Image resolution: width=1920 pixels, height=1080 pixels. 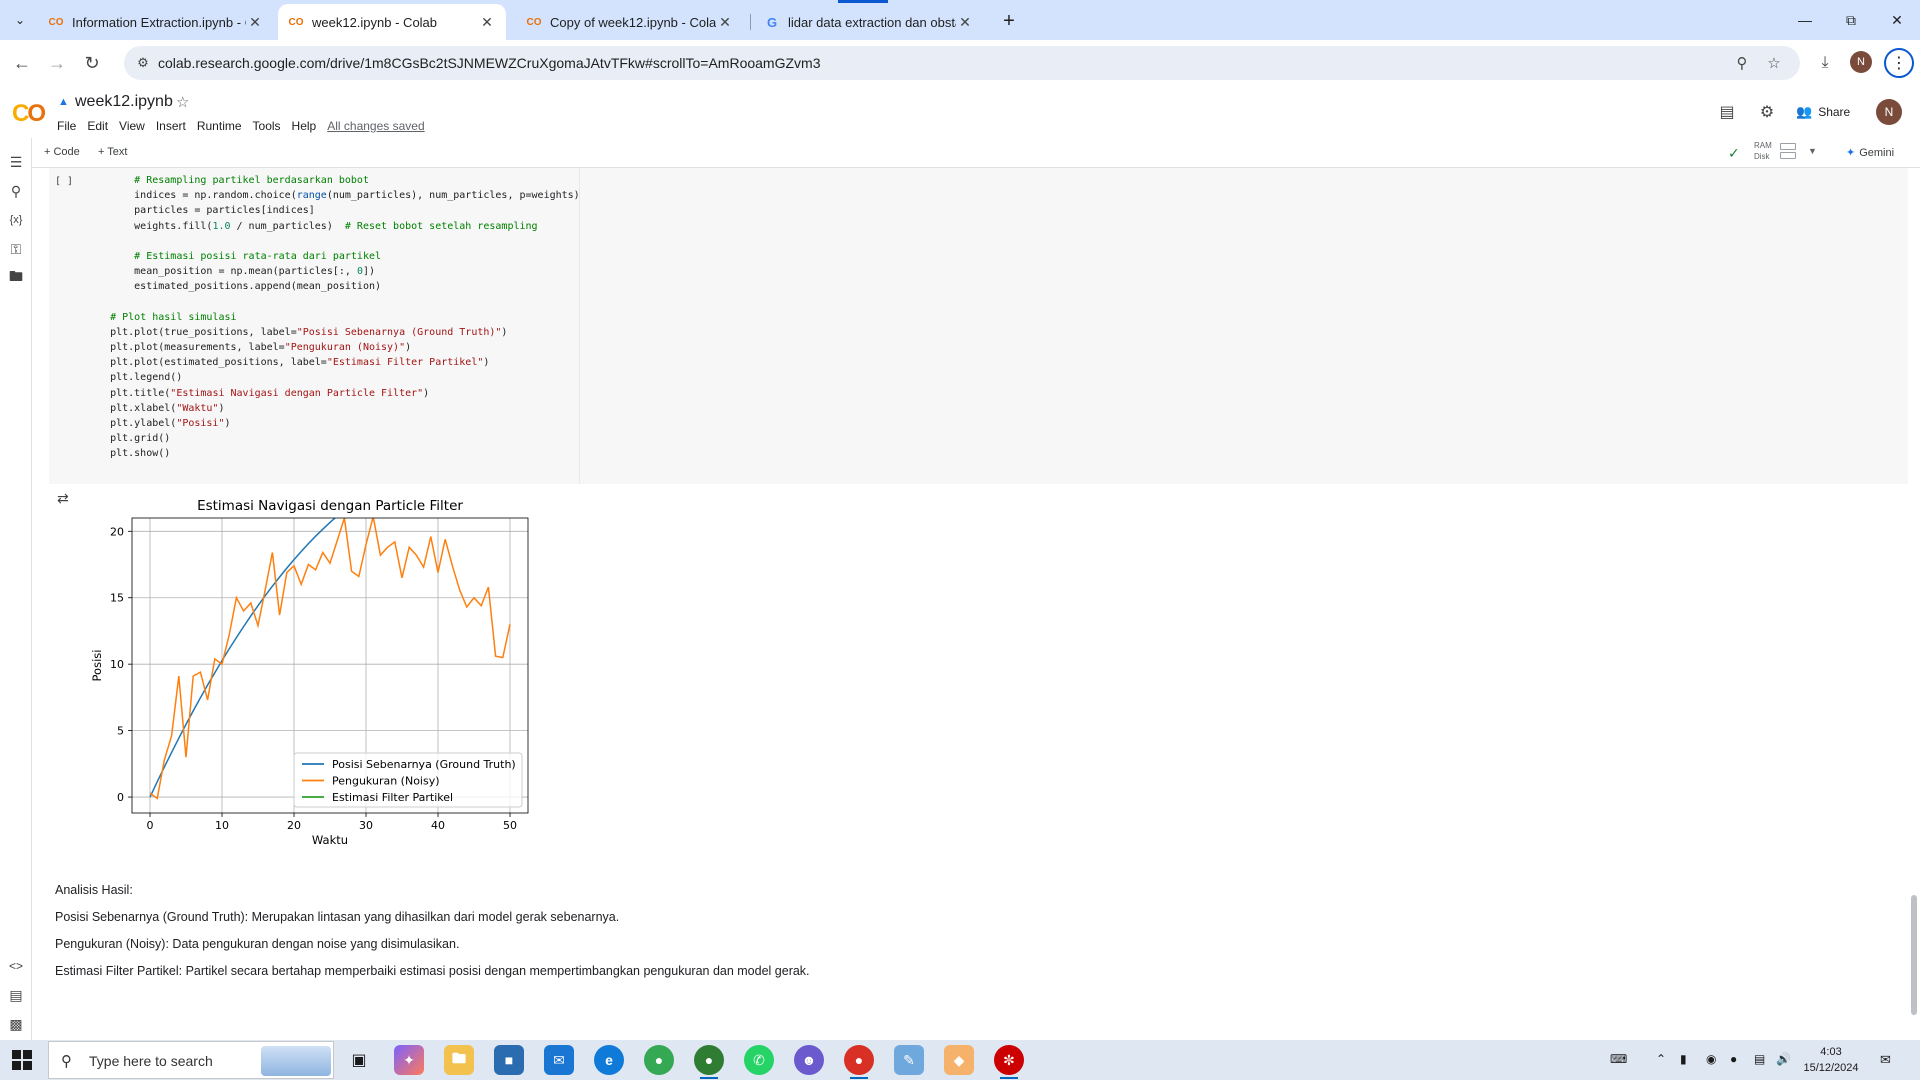 I want to click on code-snippets-icon: <>, so click(x=16, y=966).